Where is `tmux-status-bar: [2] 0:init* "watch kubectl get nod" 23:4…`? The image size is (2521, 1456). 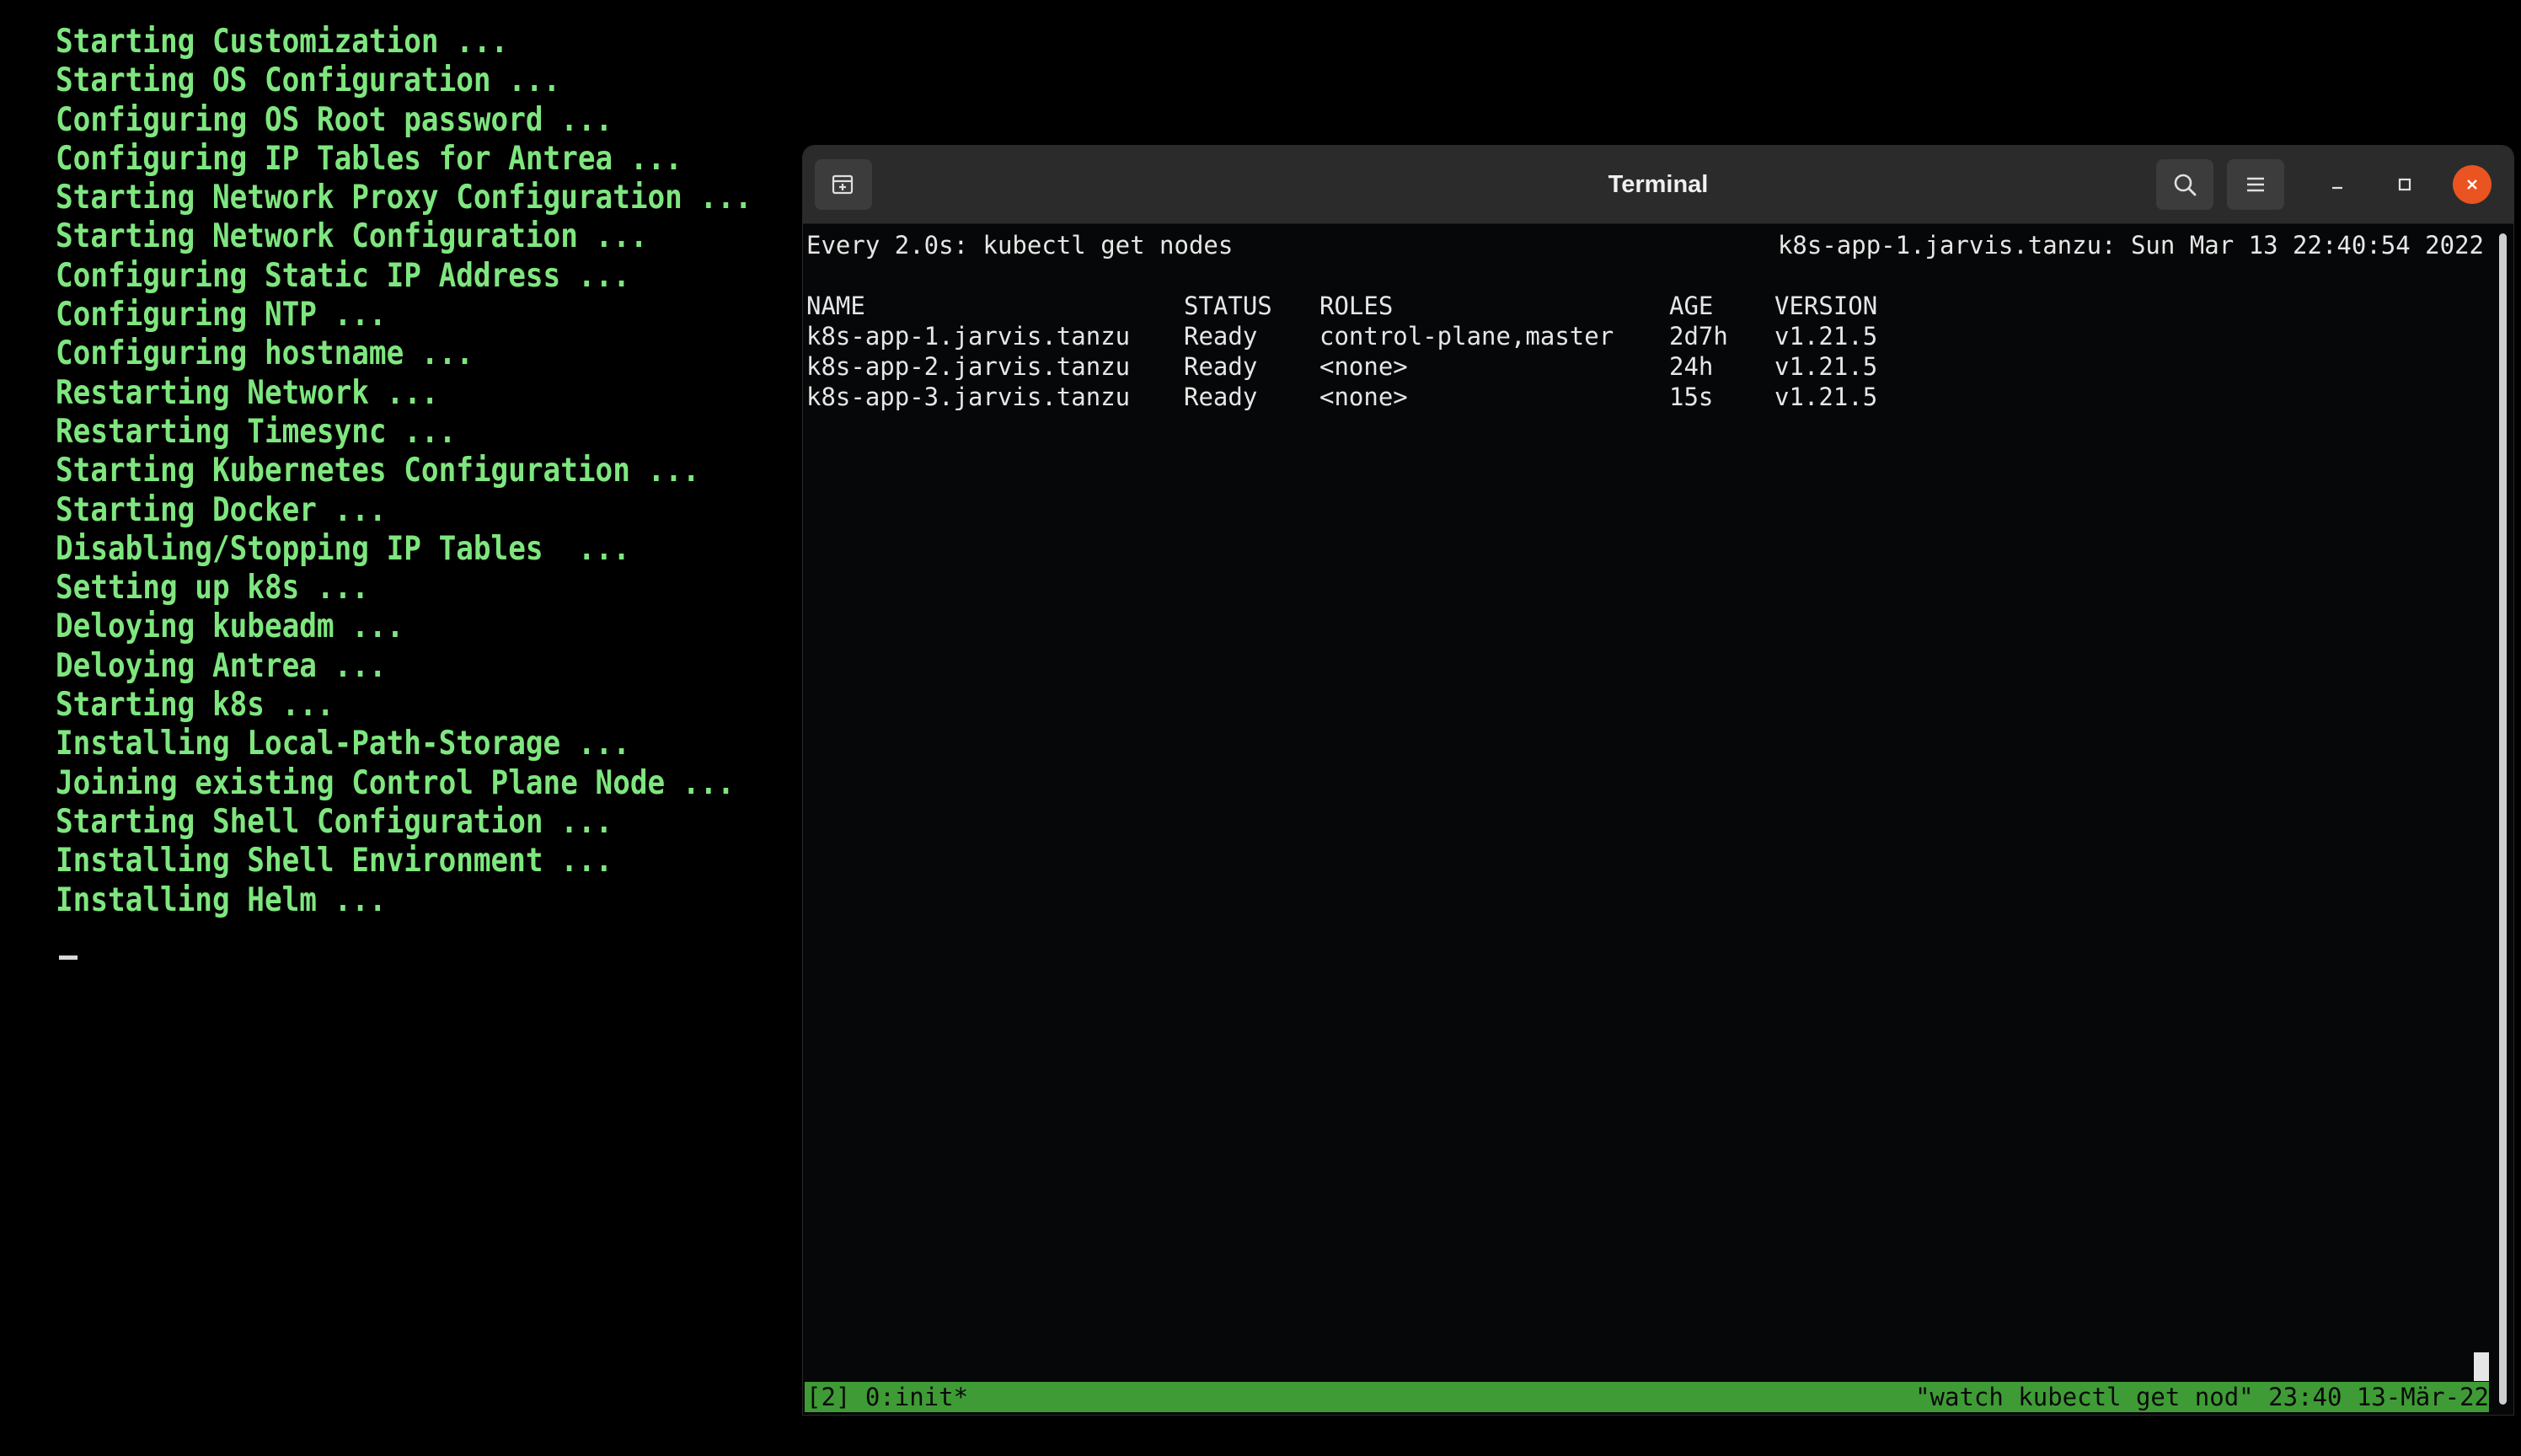 tmux-status-bar: [2] 0:init* "watch kubectl get nod" 23:4… is located at coordinates (1647, 1397).